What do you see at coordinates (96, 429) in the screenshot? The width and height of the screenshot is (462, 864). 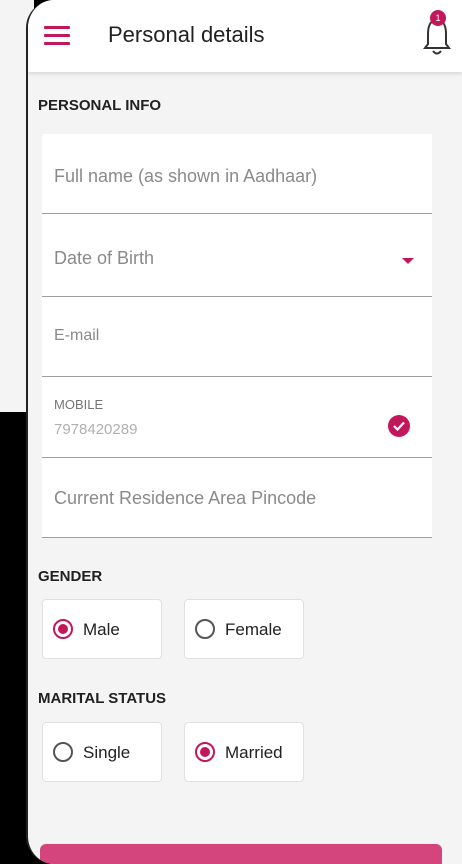 I see `mobile-value: 7978420289` at bounding box center [96, 429].